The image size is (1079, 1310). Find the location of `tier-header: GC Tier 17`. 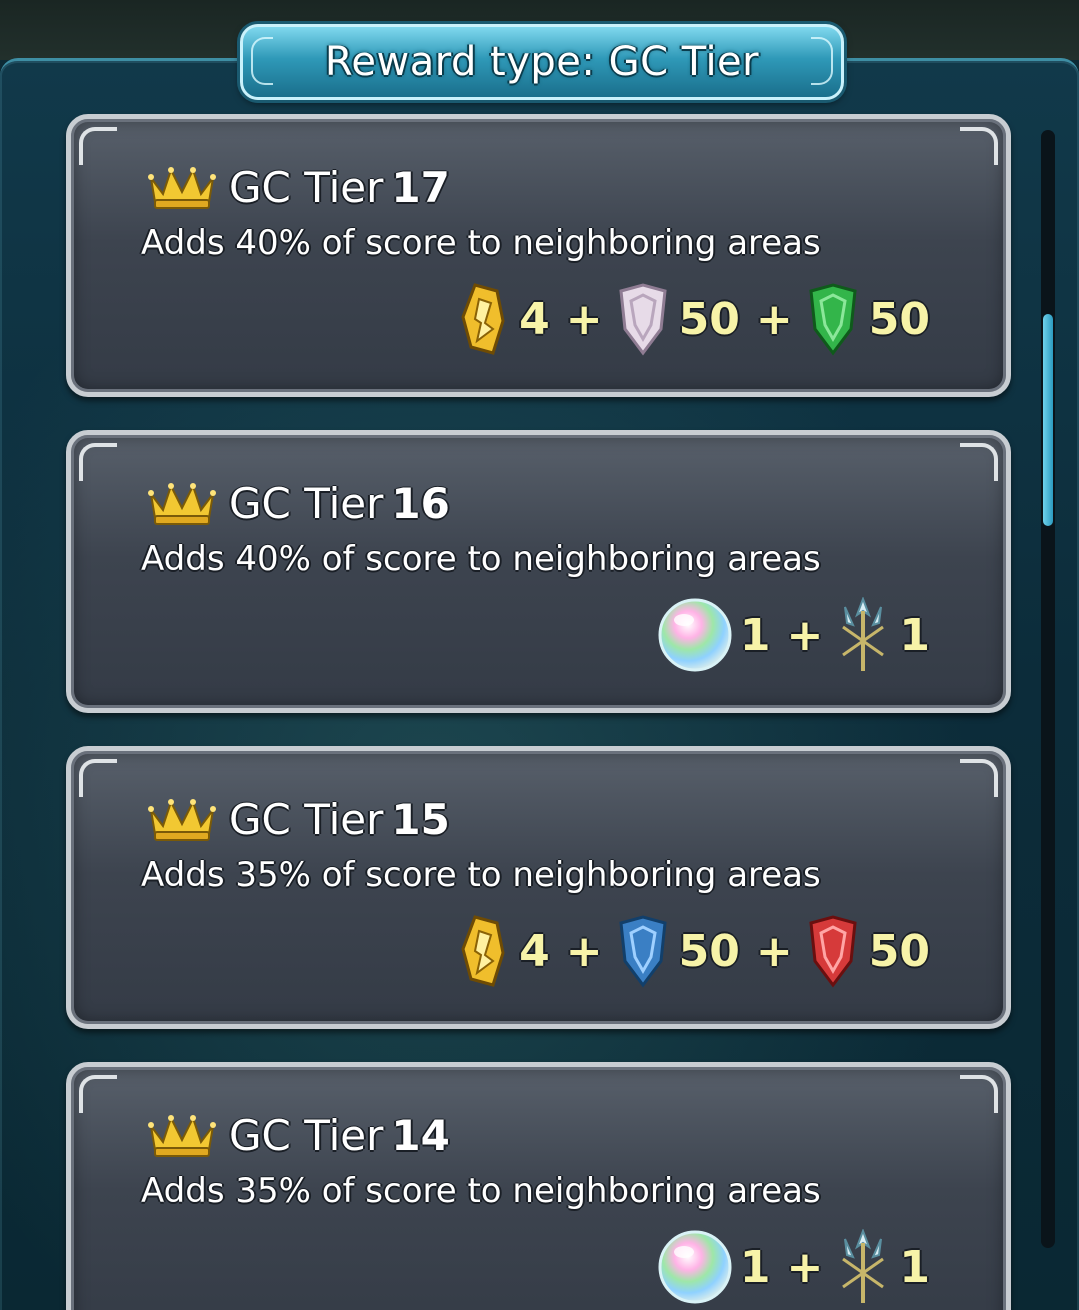

tier-header: GC Tier 17 is located at coordinates (298, 187).